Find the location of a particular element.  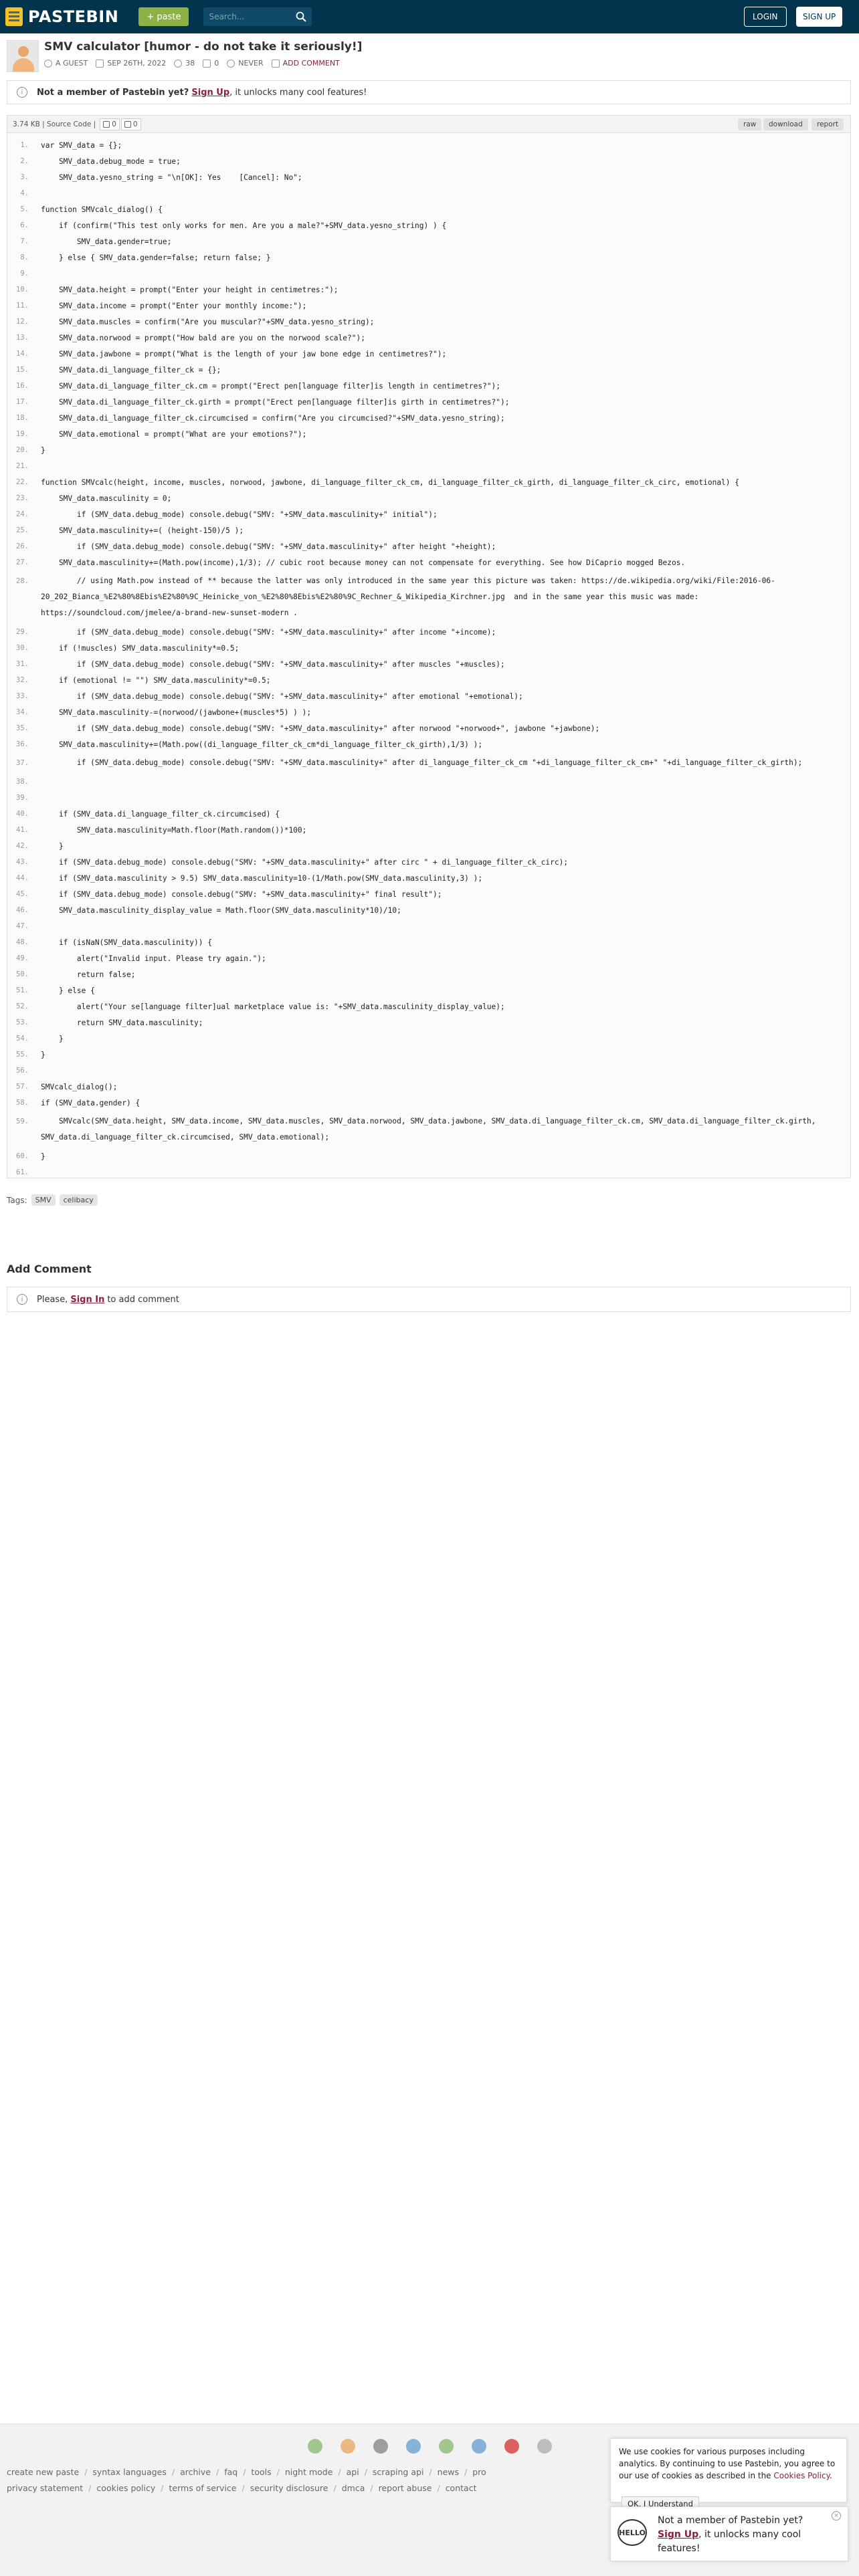

pastebin-logo: PASTEBIN is located at coordinates (61, 16).